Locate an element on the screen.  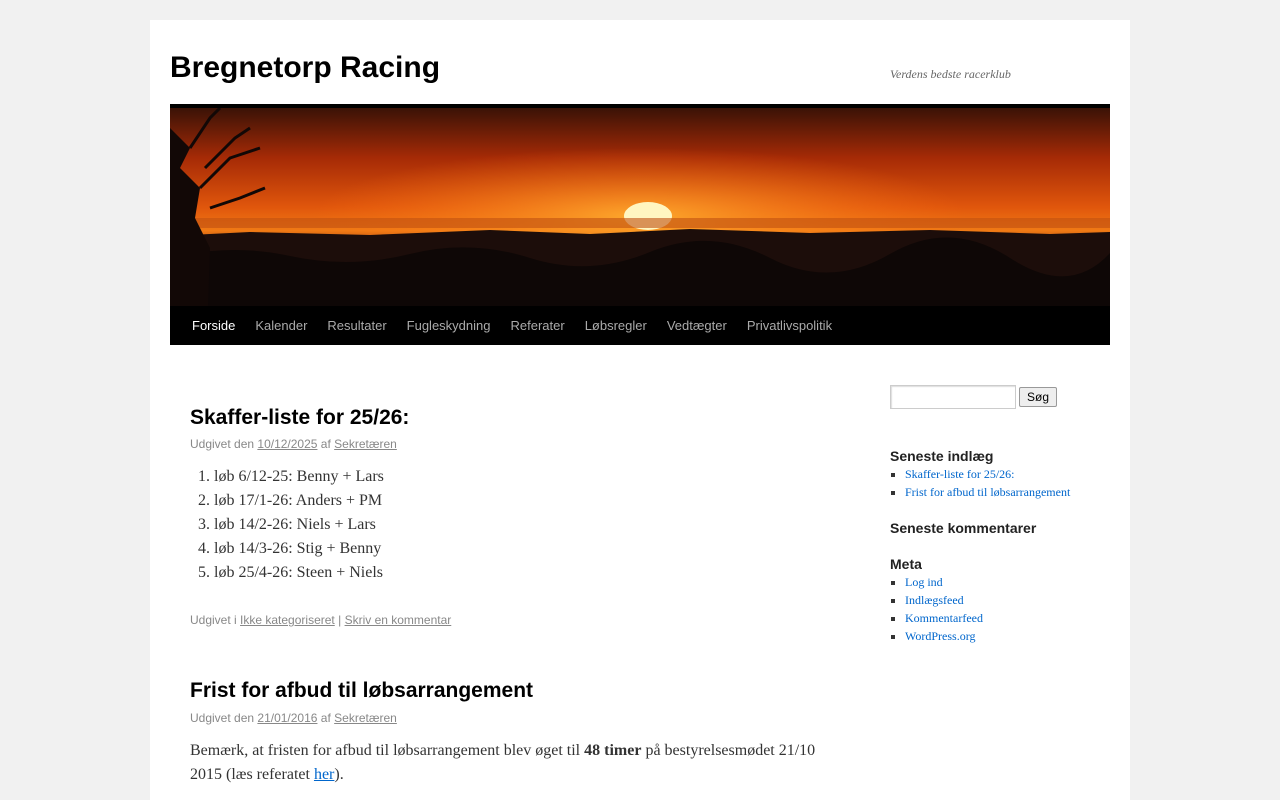
nav-item-resultater: Resultater is located at coordinates (356, 325).